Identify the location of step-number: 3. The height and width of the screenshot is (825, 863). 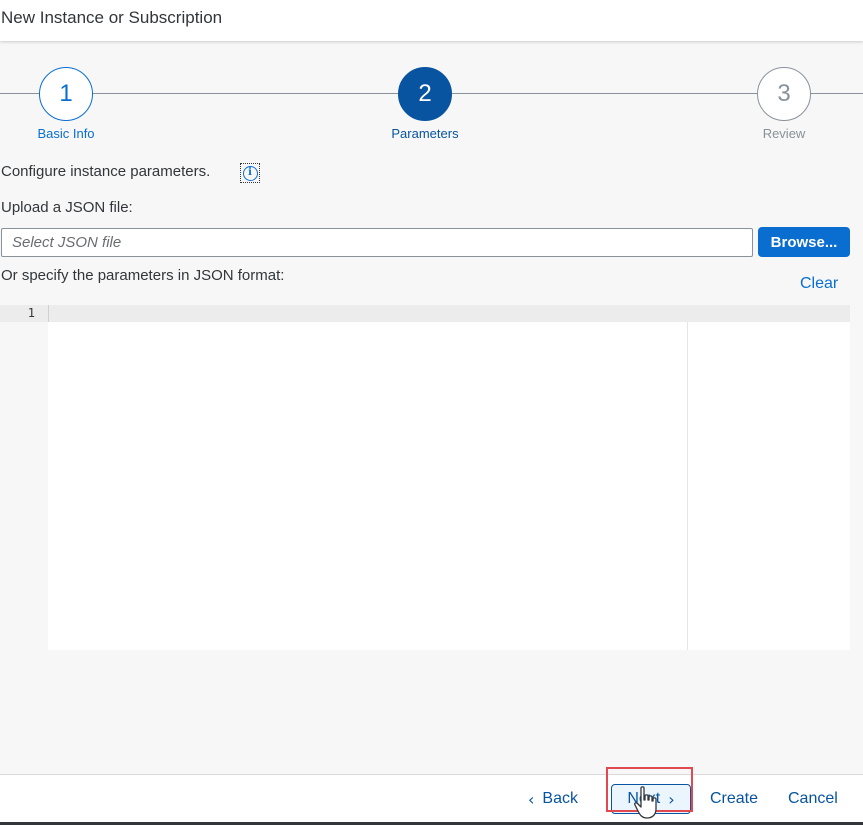
(784, 94).